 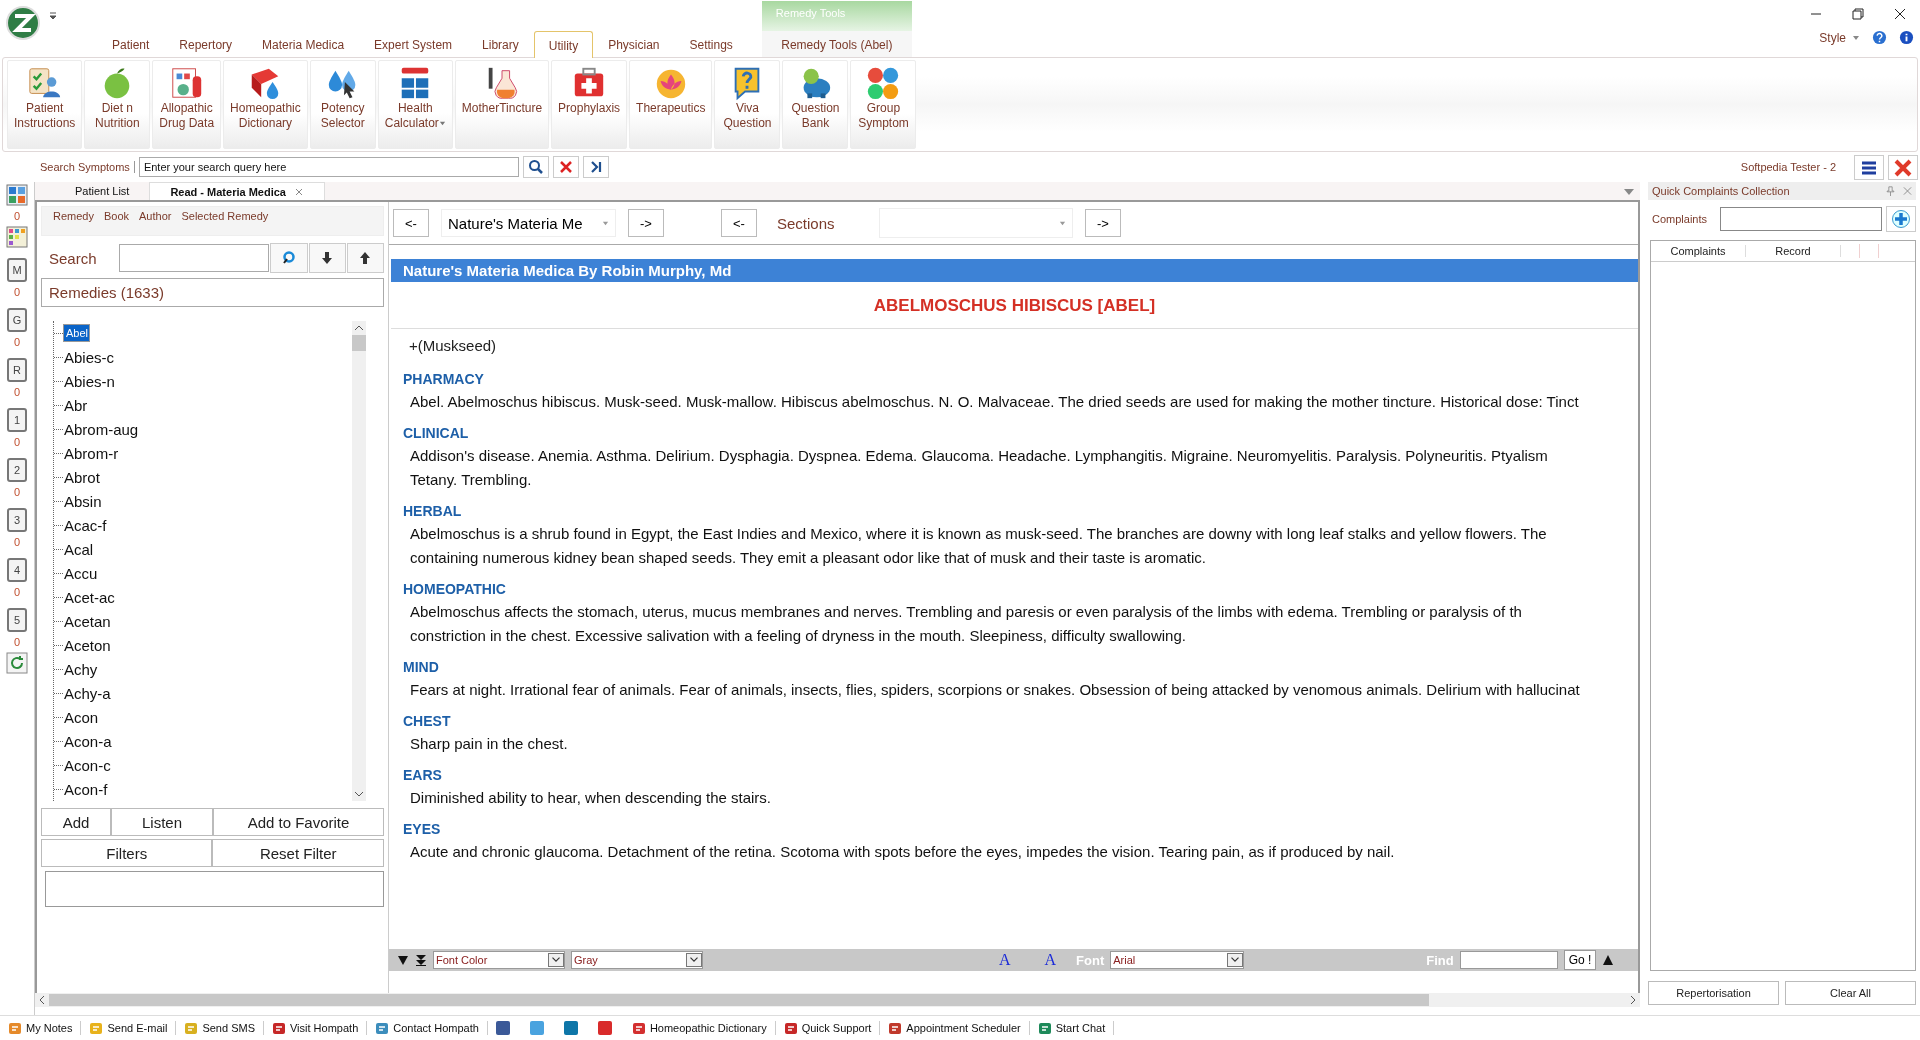 I want to click on filter-tab: Author, so click(x=155, y=216).